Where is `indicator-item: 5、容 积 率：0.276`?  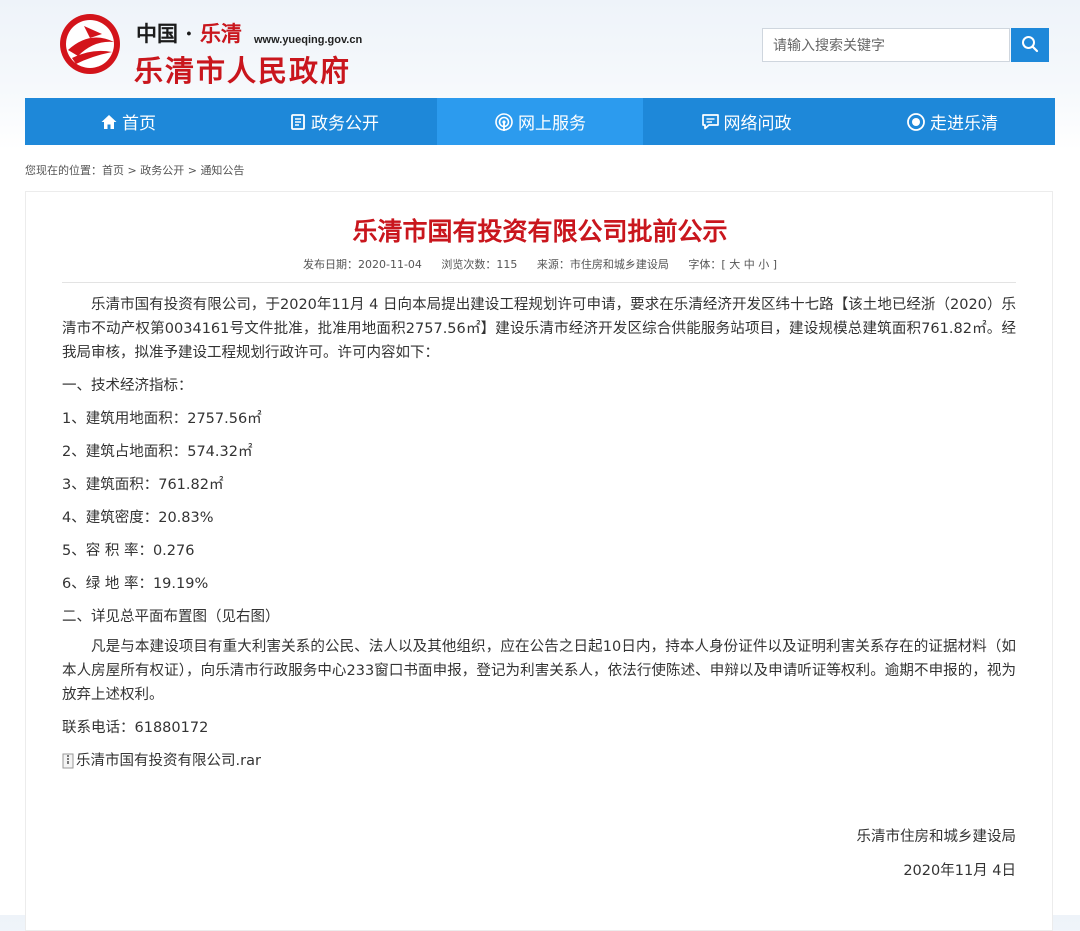 indicator-item: 5、容 积 率：0.276 is located at coordinates (128, 551).